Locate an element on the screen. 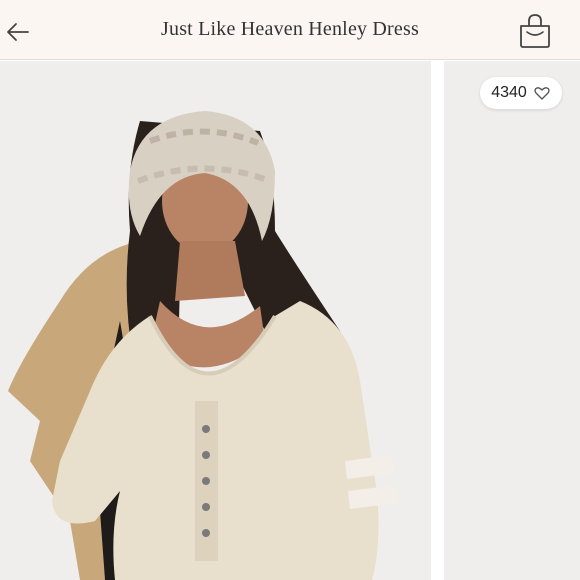 This screenshot has width=580, height=580. heart-outline-icon is located at coordinates (542, 93).